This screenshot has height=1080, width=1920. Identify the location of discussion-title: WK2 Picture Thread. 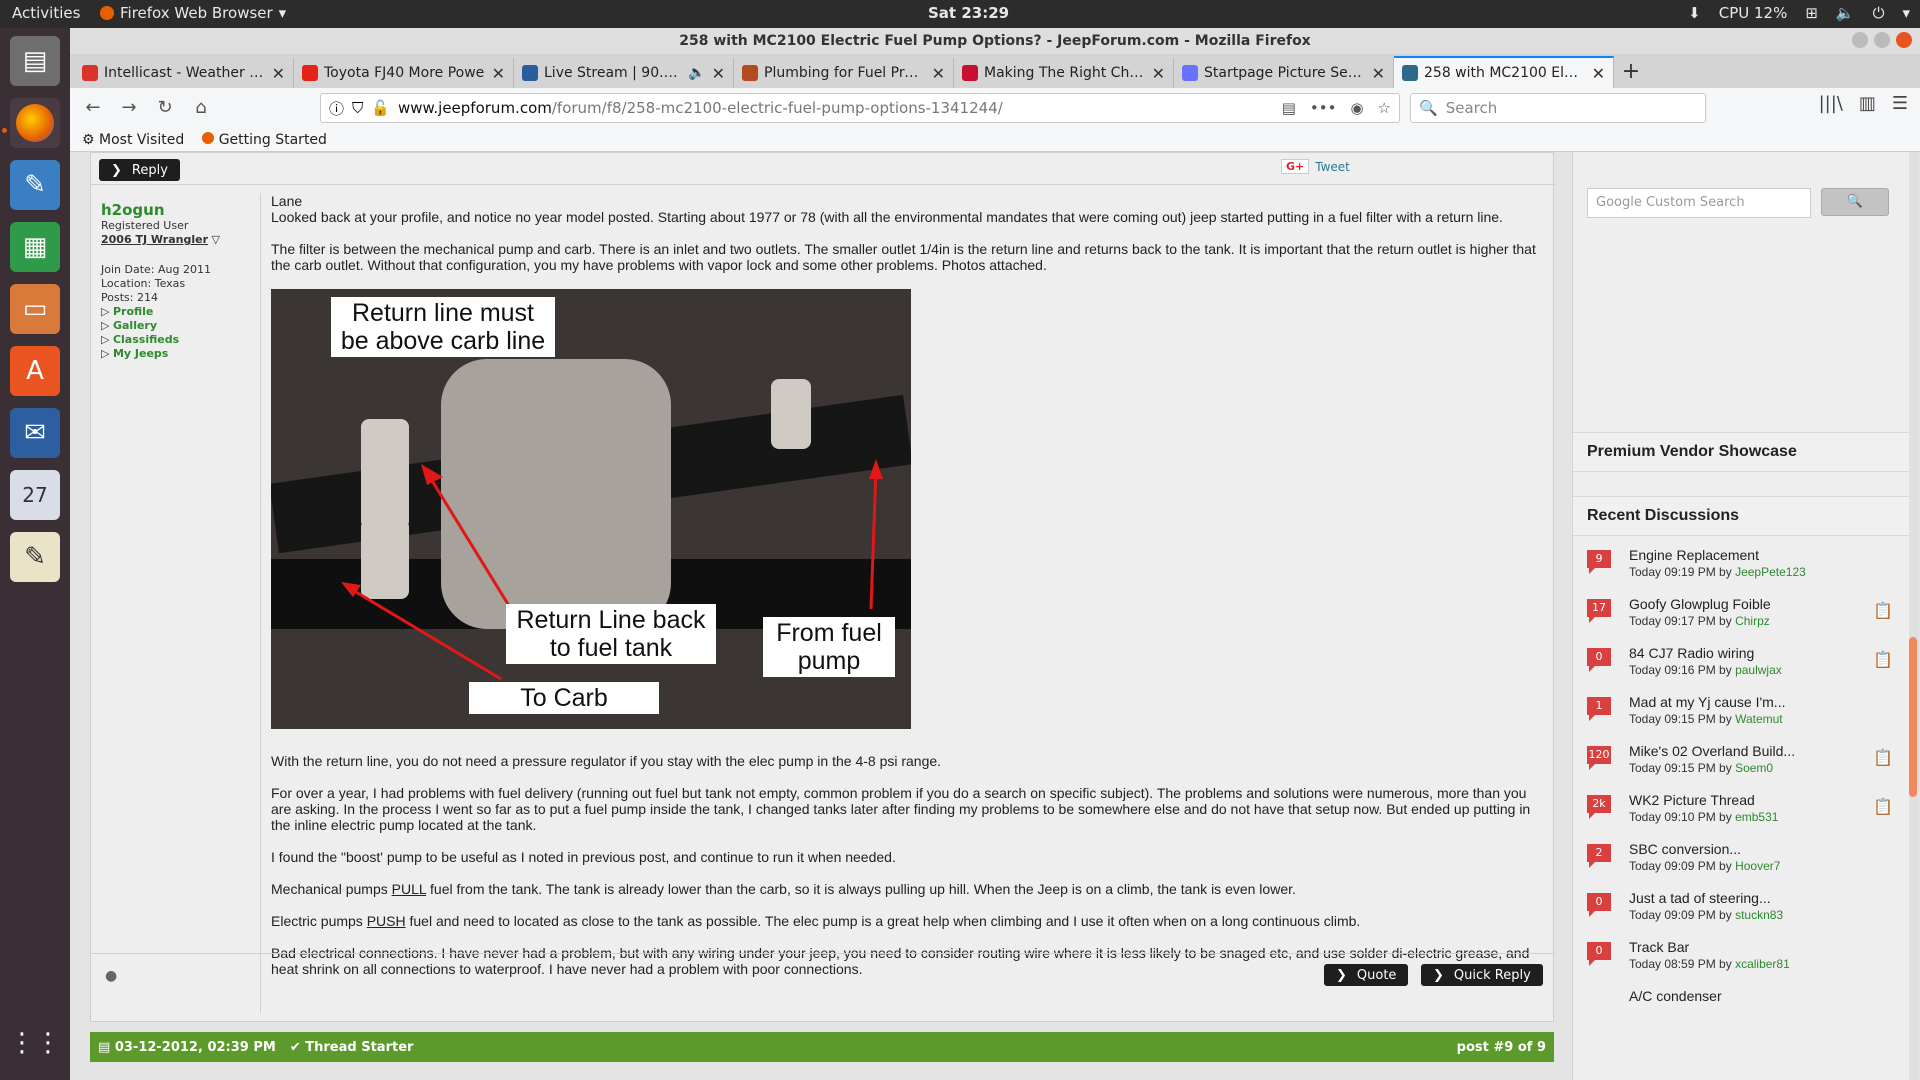
(1692, 800).